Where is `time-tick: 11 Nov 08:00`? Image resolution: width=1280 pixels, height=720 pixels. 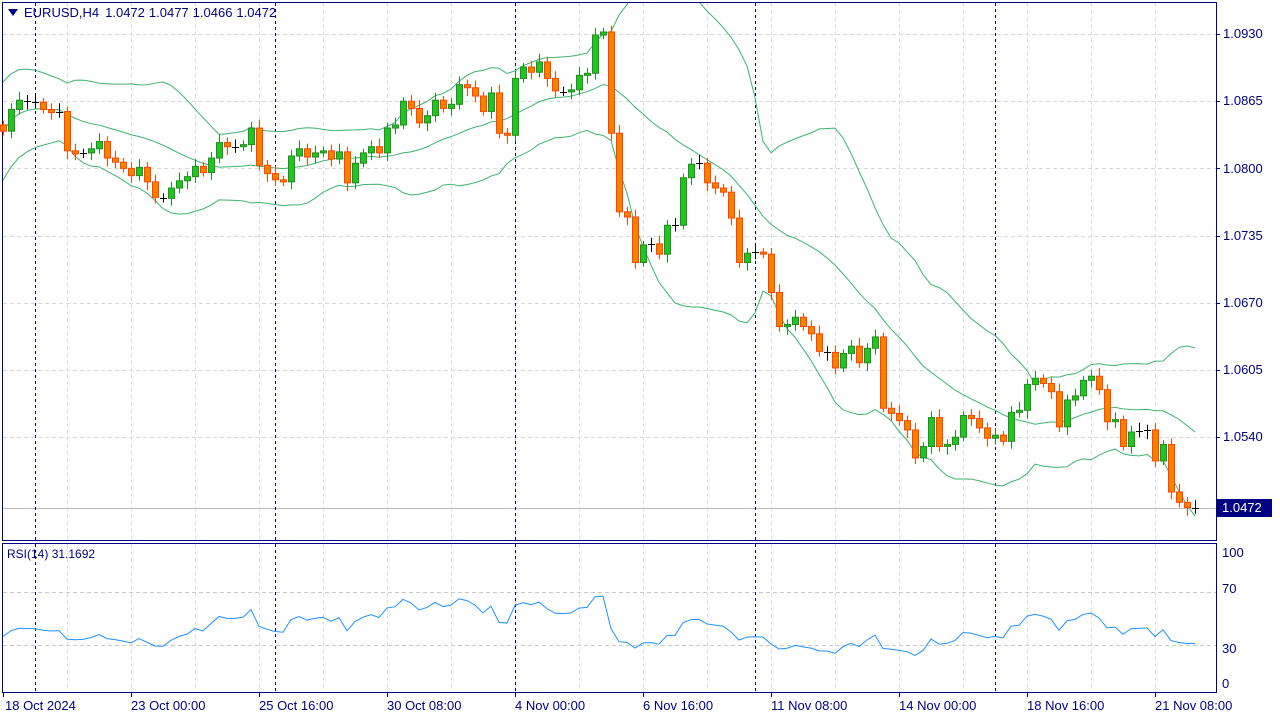 time-tick: 11 Nov 08:00 is located at coordinates (809, 705).